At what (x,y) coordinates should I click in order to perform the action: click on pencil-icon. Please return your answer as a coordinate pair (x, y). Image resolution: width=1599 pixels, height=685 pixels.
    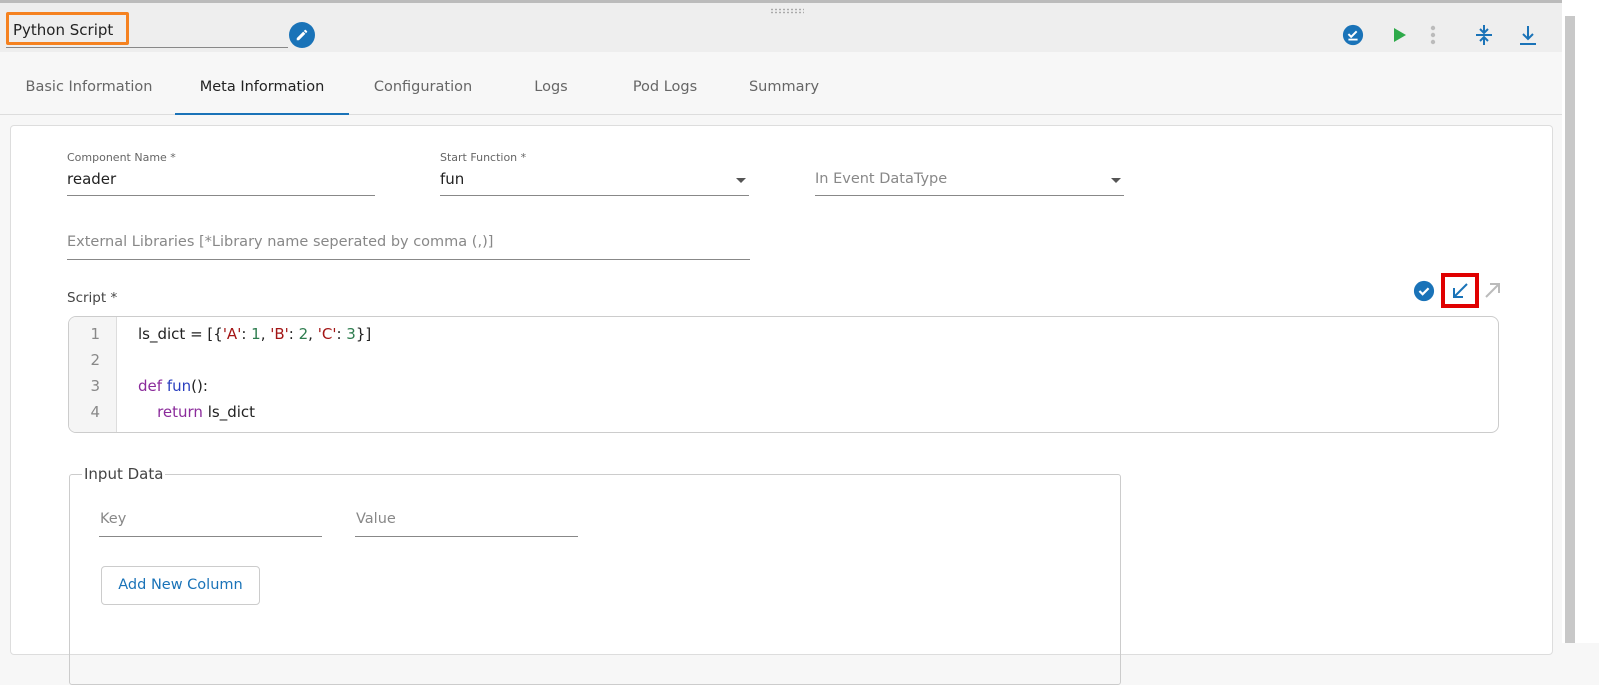
    Looking at the image, I should click on (302, 35).